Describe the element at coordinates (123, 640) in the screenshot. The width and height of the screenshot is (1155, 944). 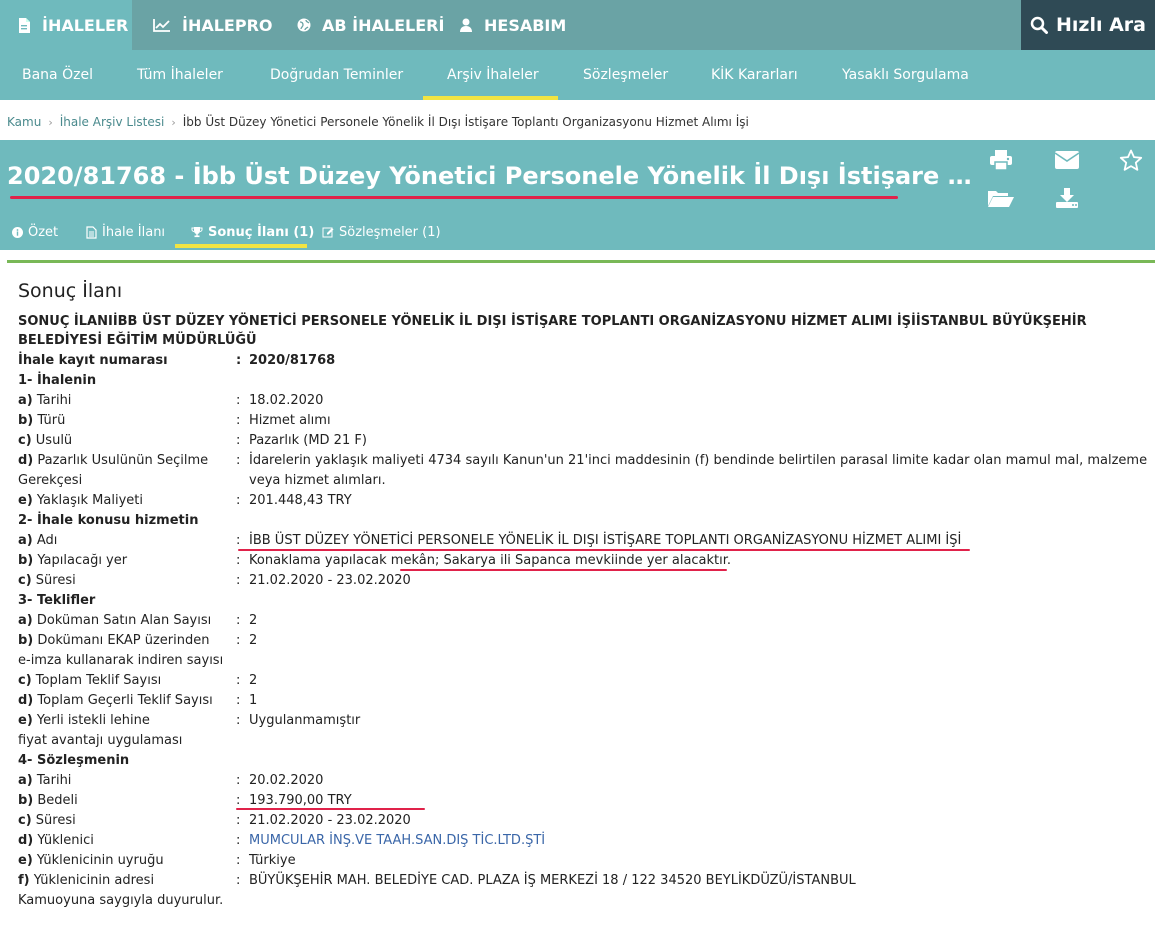
I see `detail-label: Dokümanı EKAP üzerinden` at that location.